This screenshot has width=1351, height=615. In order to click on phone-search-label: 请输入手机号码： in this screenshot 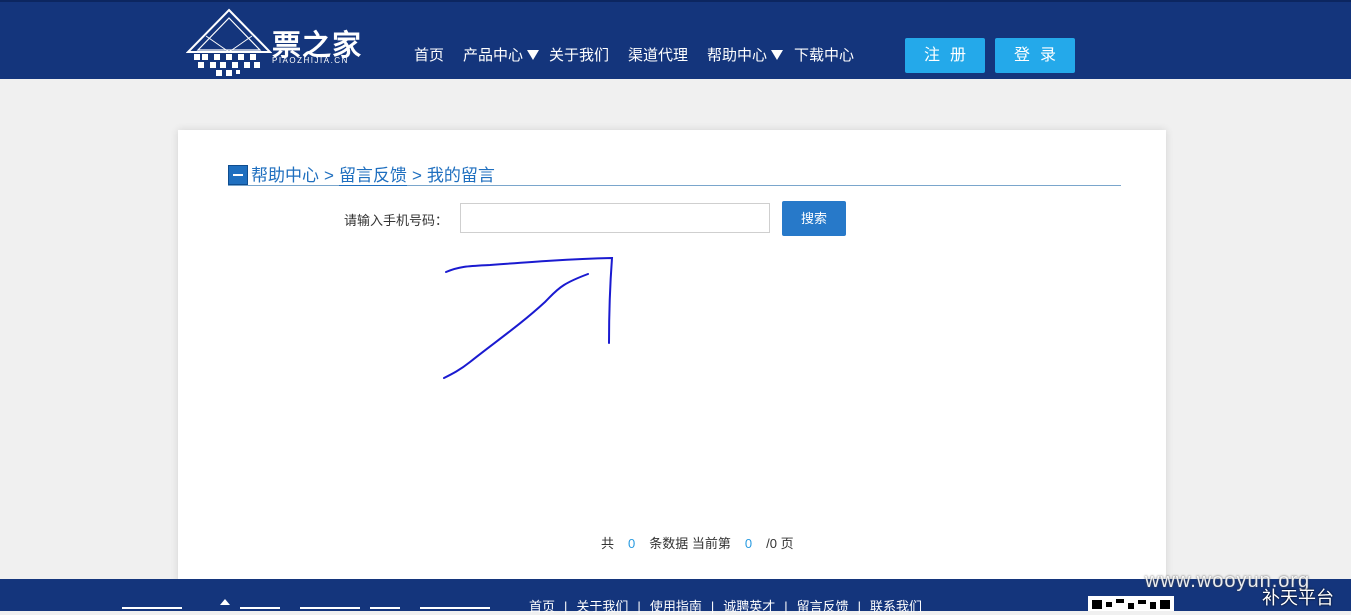, I will do `click(396, 220)`.